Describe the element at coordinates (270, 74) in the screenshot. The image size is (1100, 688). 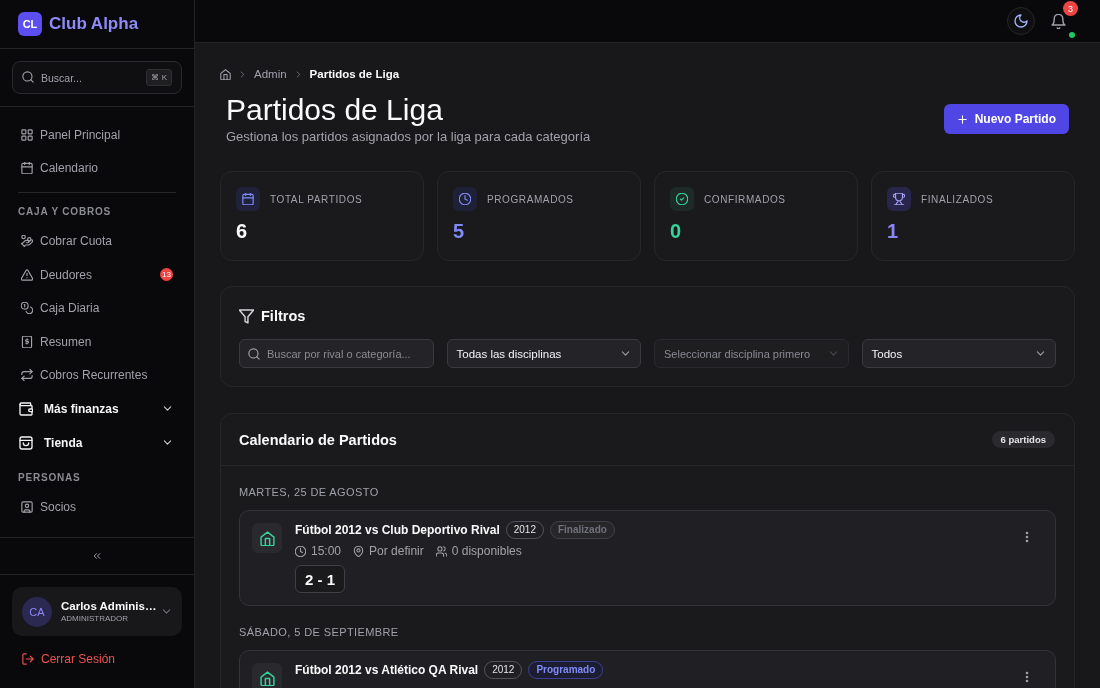
I see `breadcrumb-link: Admin` at that location.